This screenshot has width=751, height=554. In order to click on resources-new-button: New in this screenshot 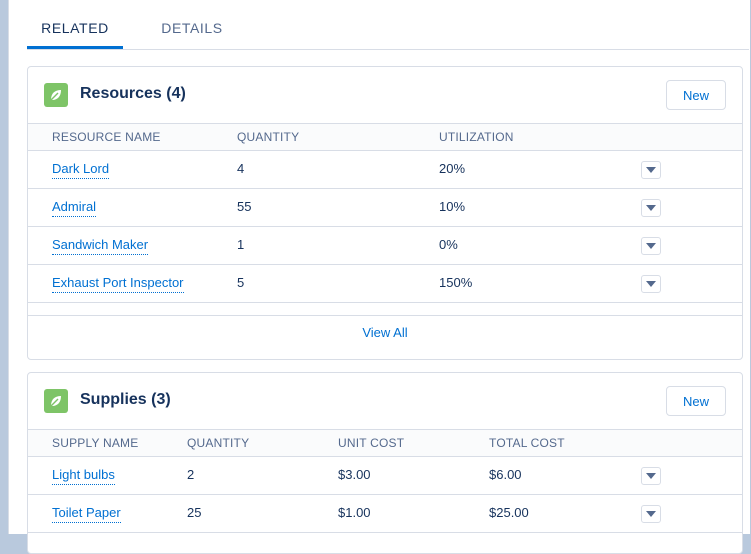, I will do `click(696, 95)`.